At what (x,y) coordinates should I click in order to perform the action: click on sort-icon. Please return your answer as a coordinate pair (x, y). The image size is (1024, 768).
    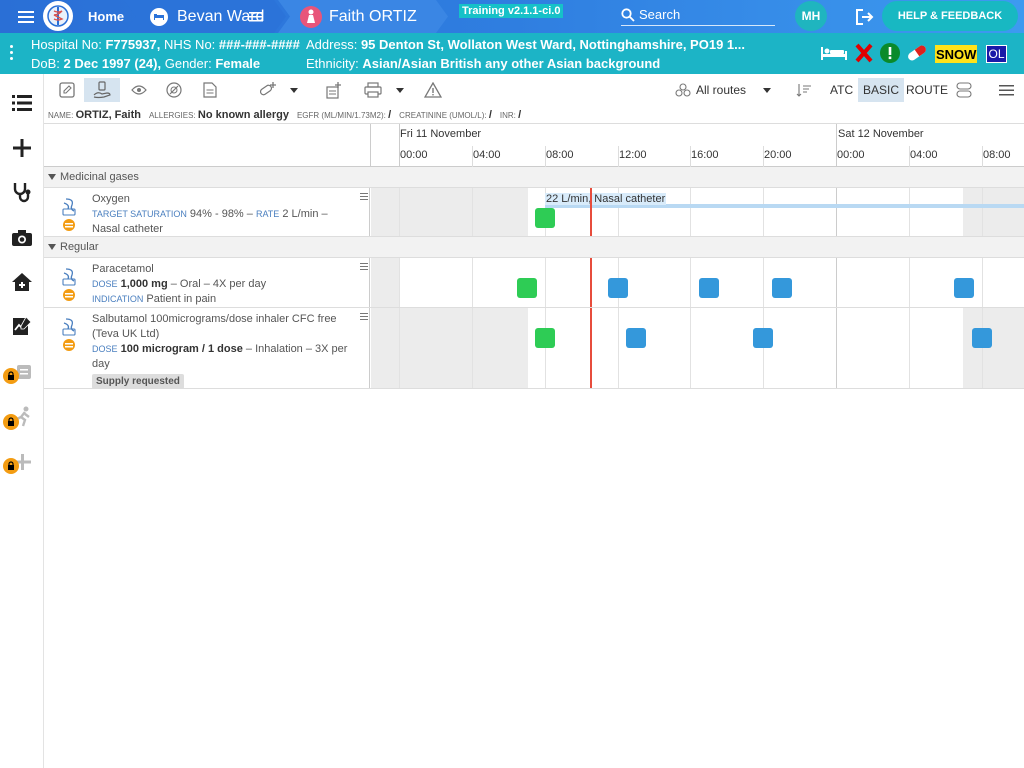
    Looking at the image, I should click on (804, 90).